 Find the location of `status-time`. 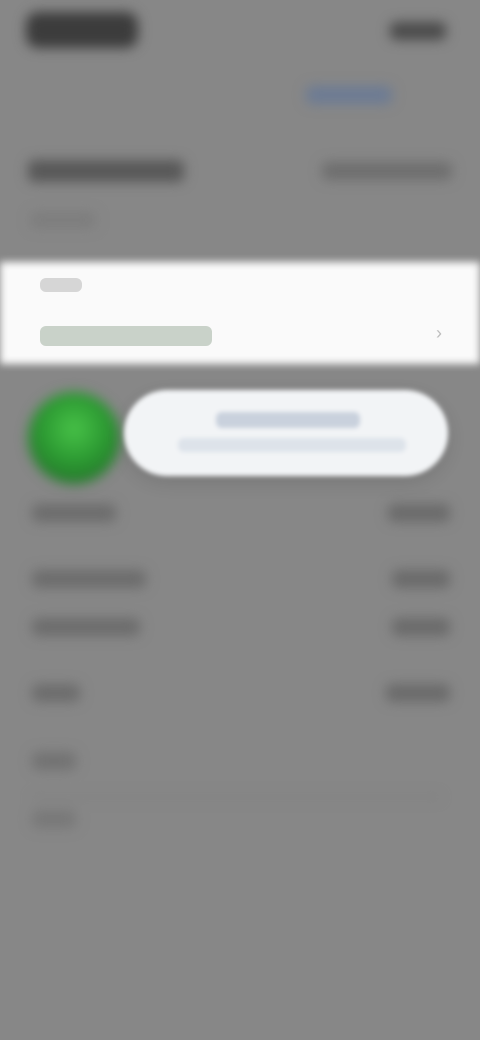

status-time is located at coordinates (82, 30).